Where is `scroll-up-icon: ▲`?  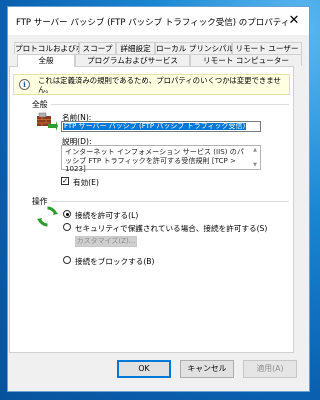 scroll-up-icon: ▲ is located at coordinates (255, 150).